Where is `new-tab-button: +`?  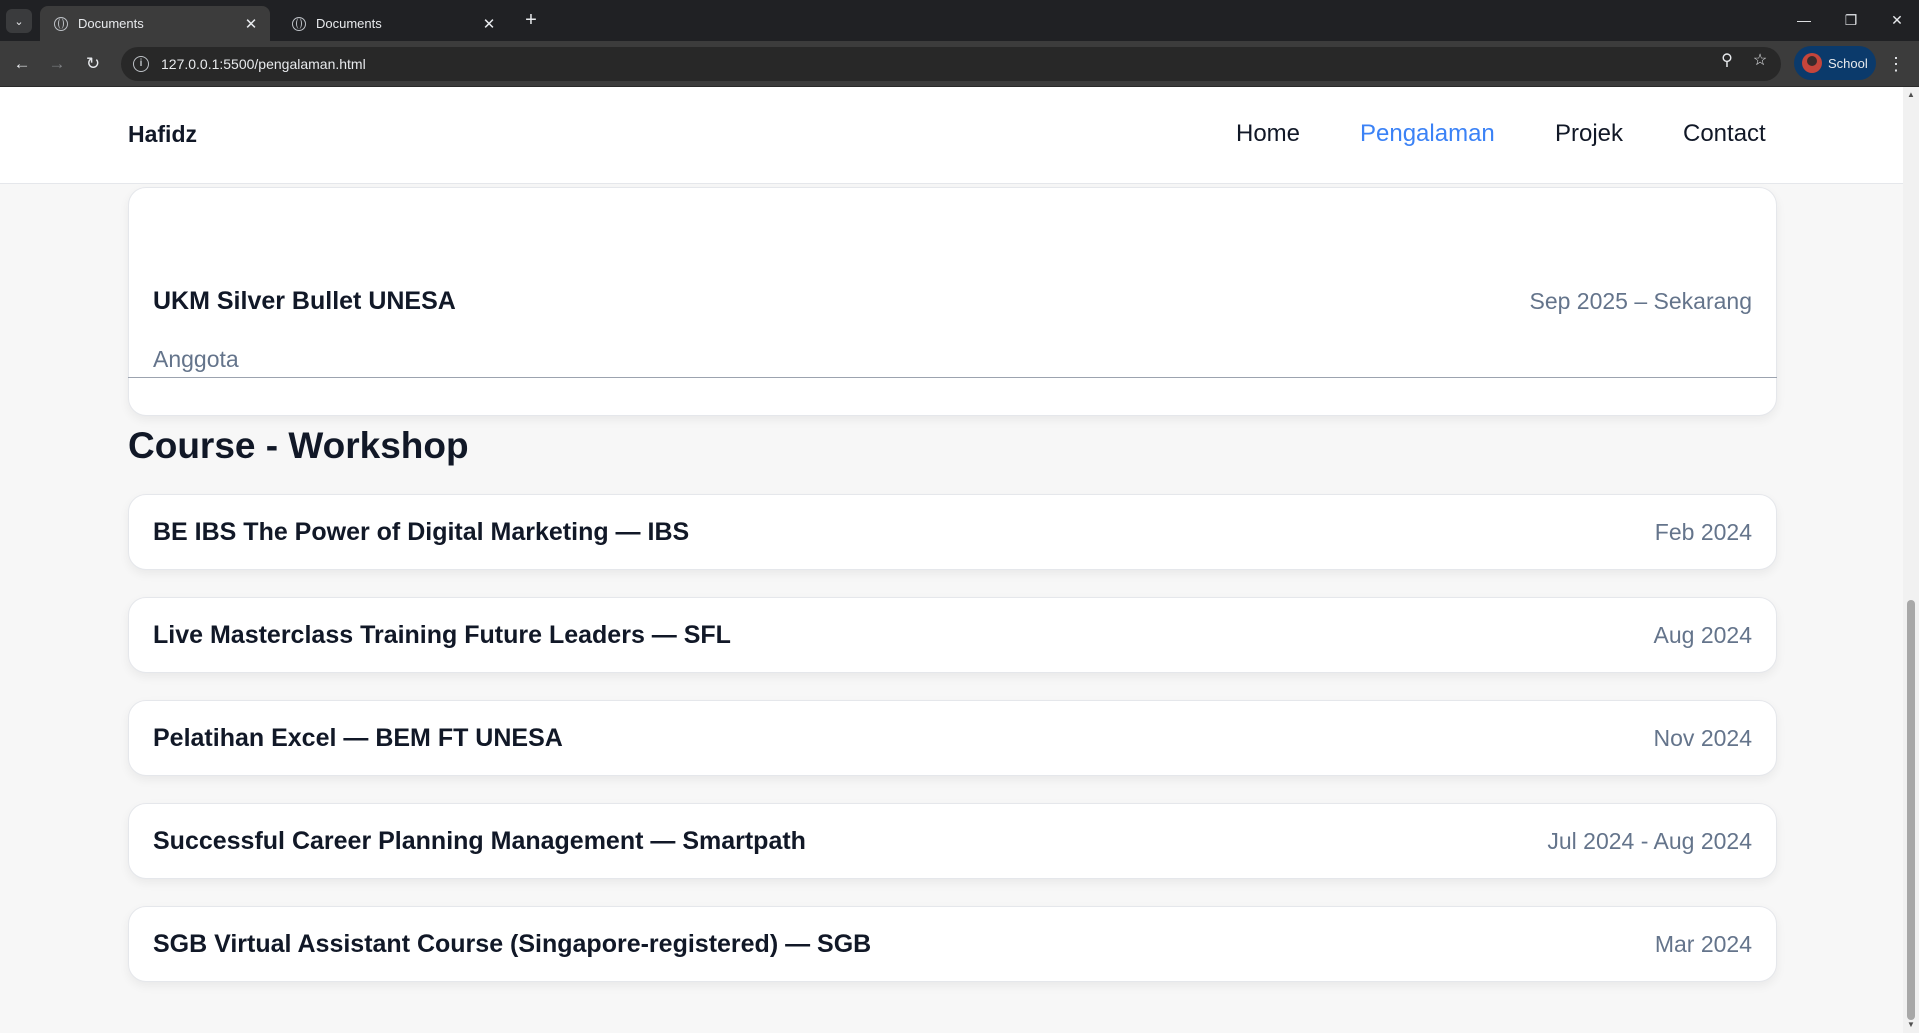 new-tab-button: + is located at coordinates (531, 21).